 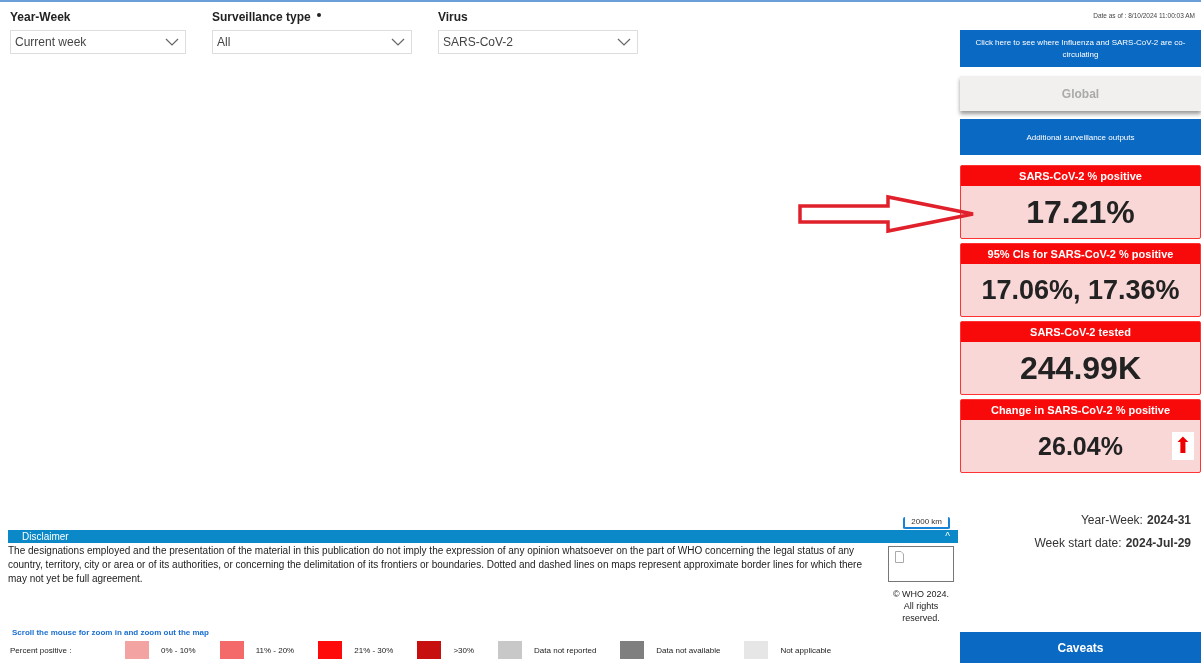 I want to click on legend-label: Percent positive :, so click(x=41, y=650).